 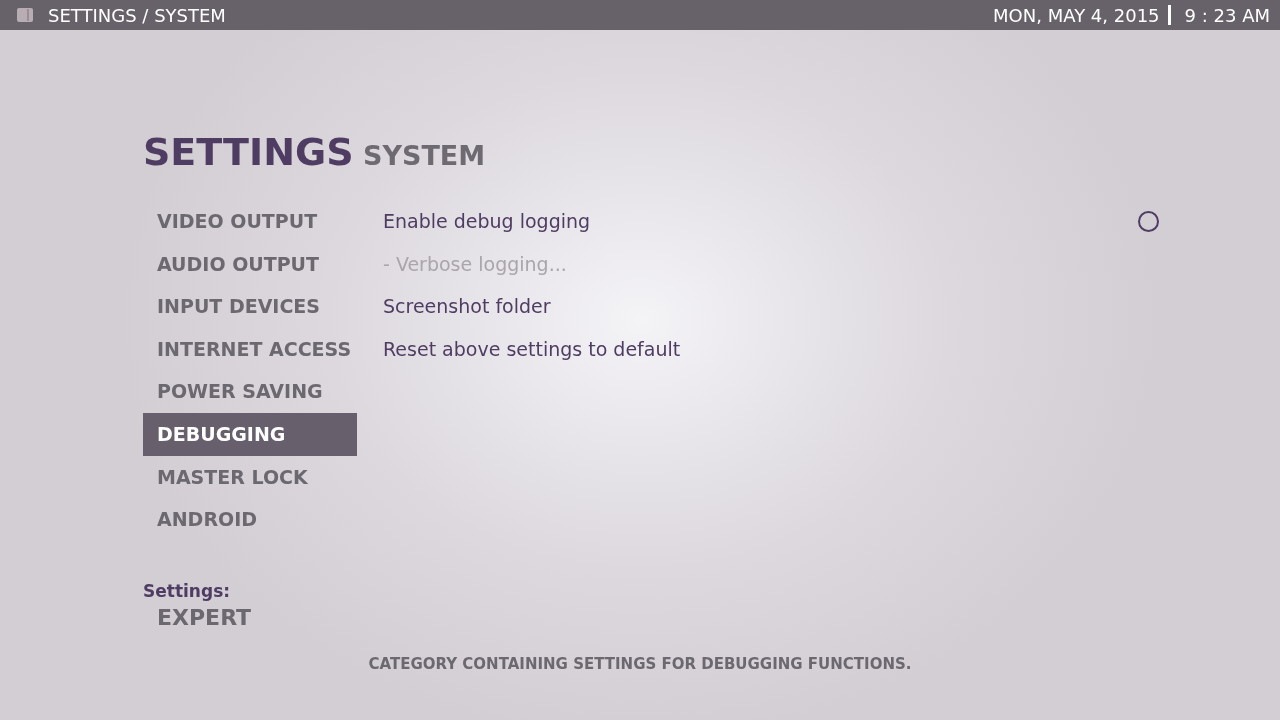 I want to click on clock-time: 9 : 23 AM, so click(x=1227, y=15).